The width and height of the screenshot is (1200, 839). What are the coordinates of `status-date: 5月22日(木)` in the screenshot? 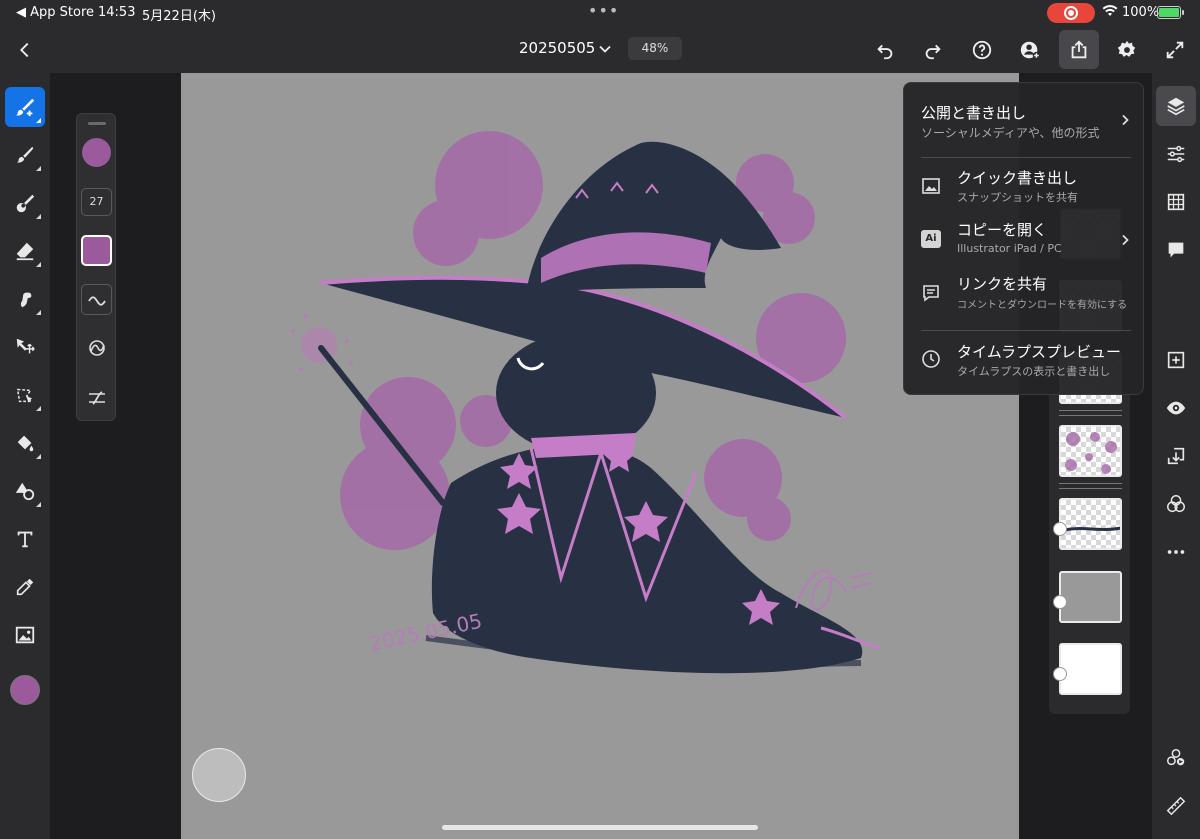 It's located at (179, 16).